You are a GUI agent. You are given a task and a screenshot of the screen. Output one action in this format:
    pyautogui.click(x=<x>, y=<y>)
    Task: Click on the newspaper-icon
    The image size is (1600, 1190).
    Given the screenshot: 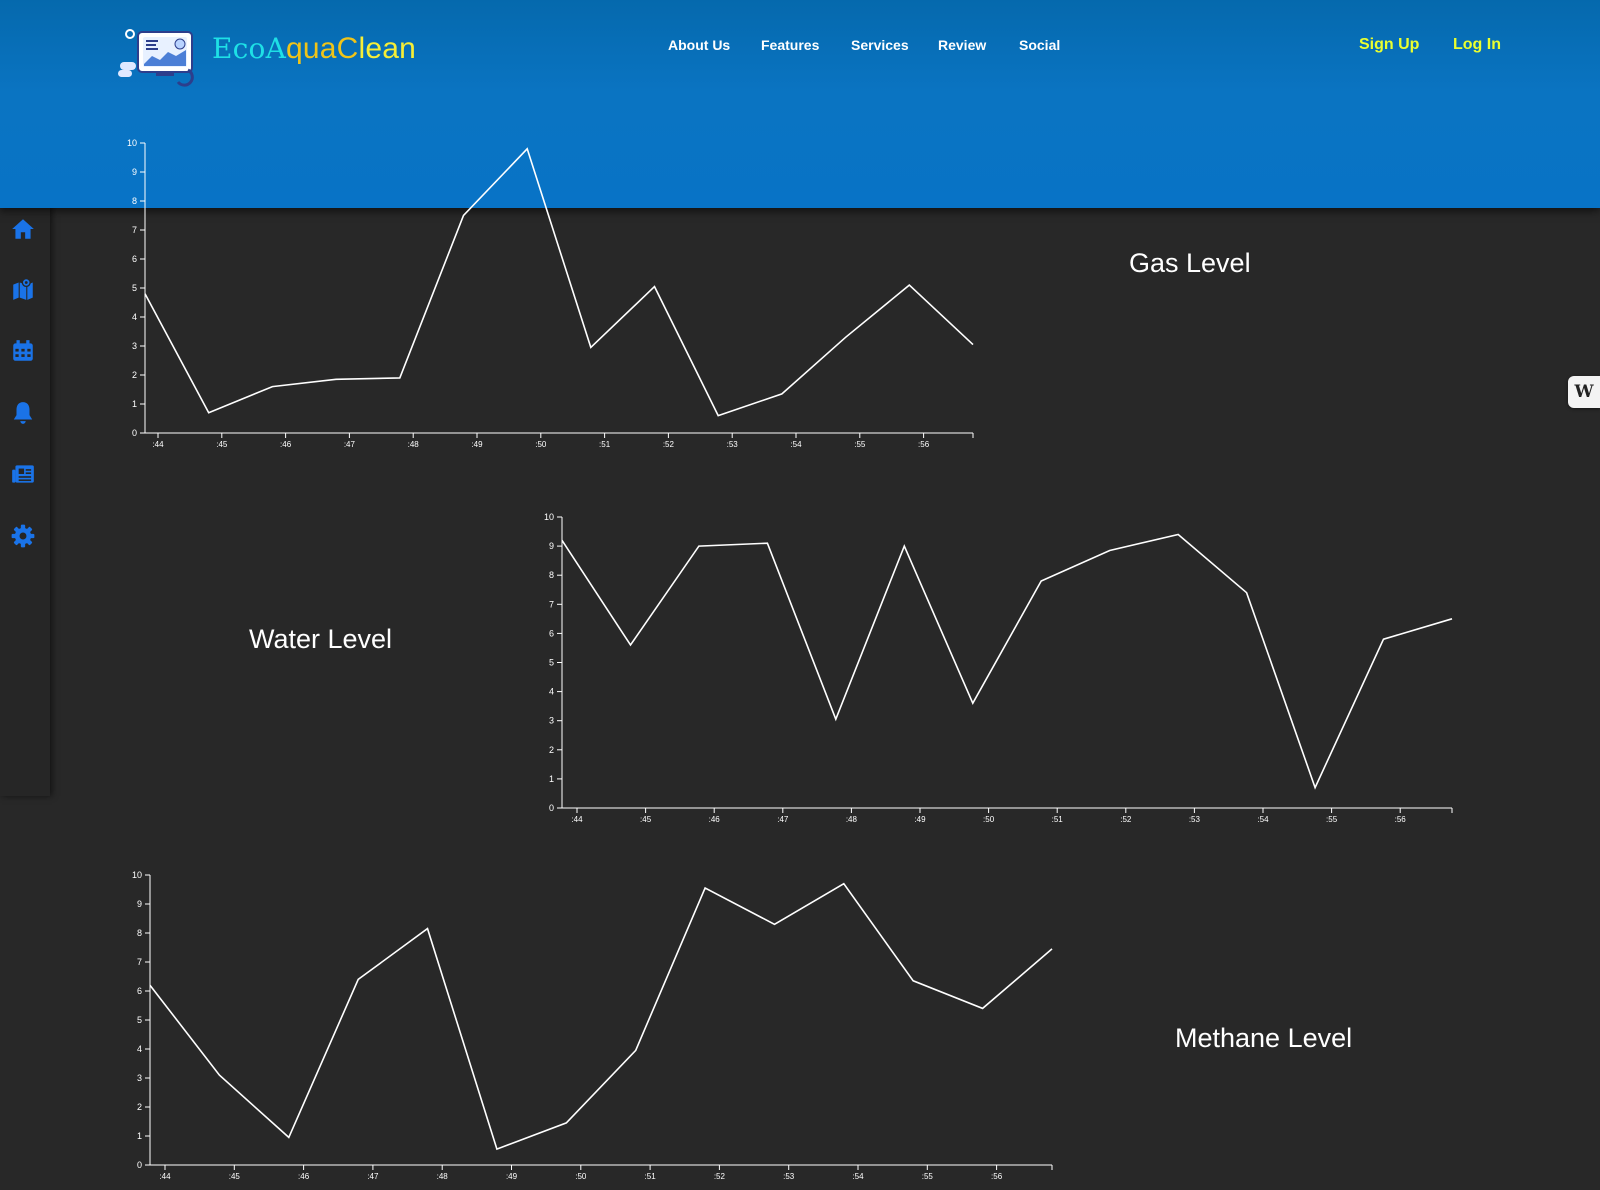 What is the action you would take?
    pyautogui.click(x=23, y=474)
    